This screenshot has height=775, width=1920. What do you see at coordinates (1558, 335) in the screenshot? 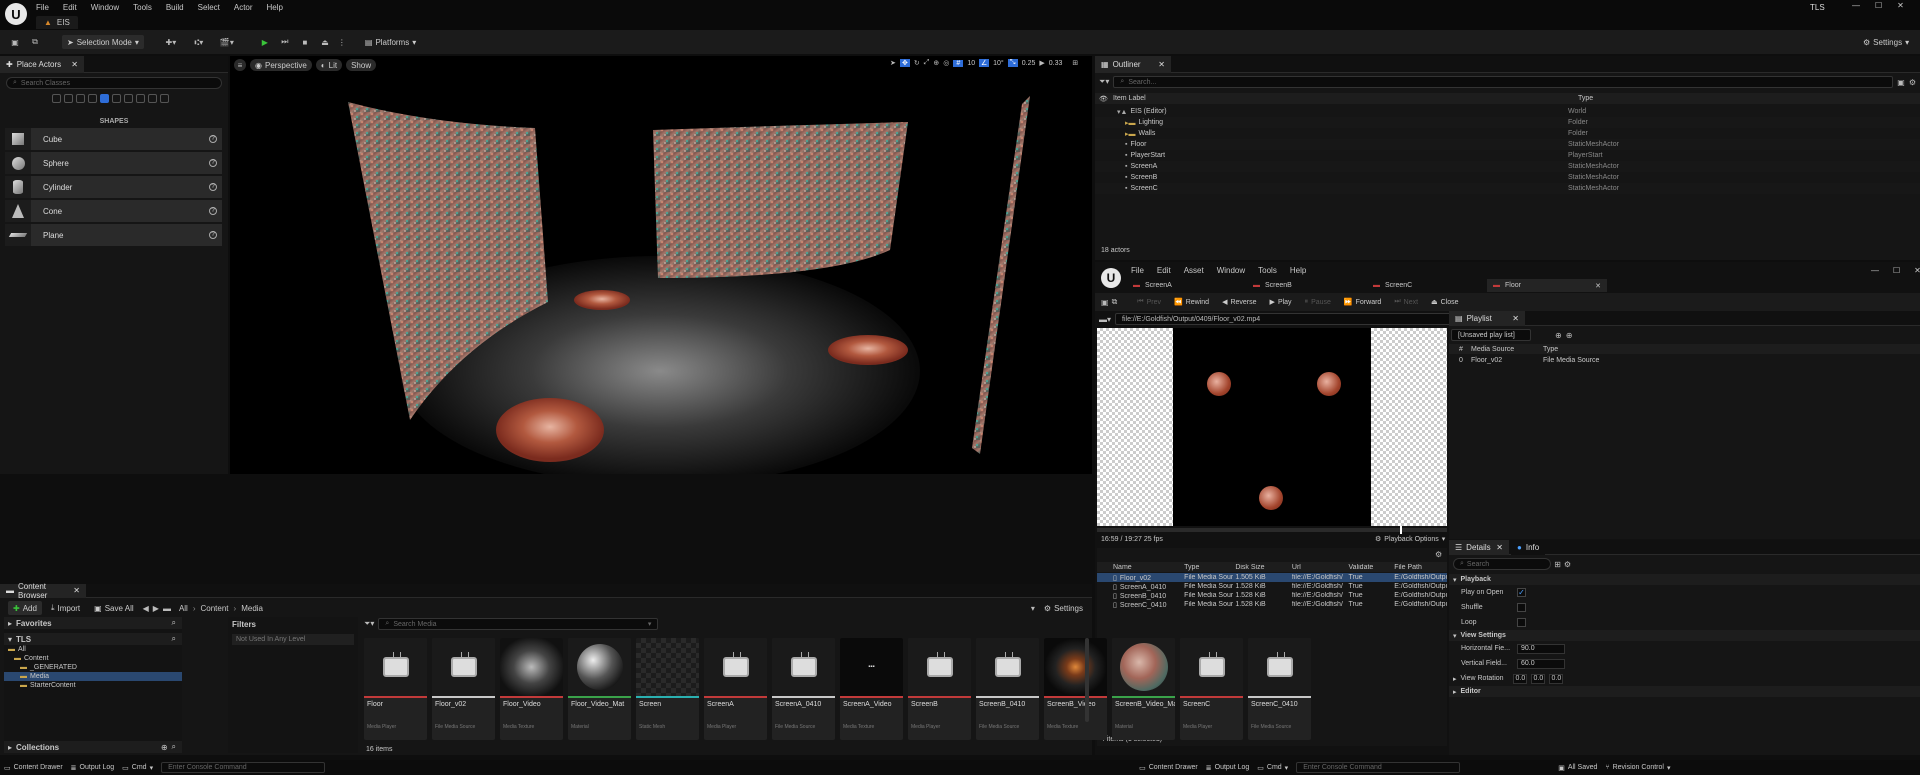
I see `add-source-icon: ⊕` at bounding box center [1558, 335].